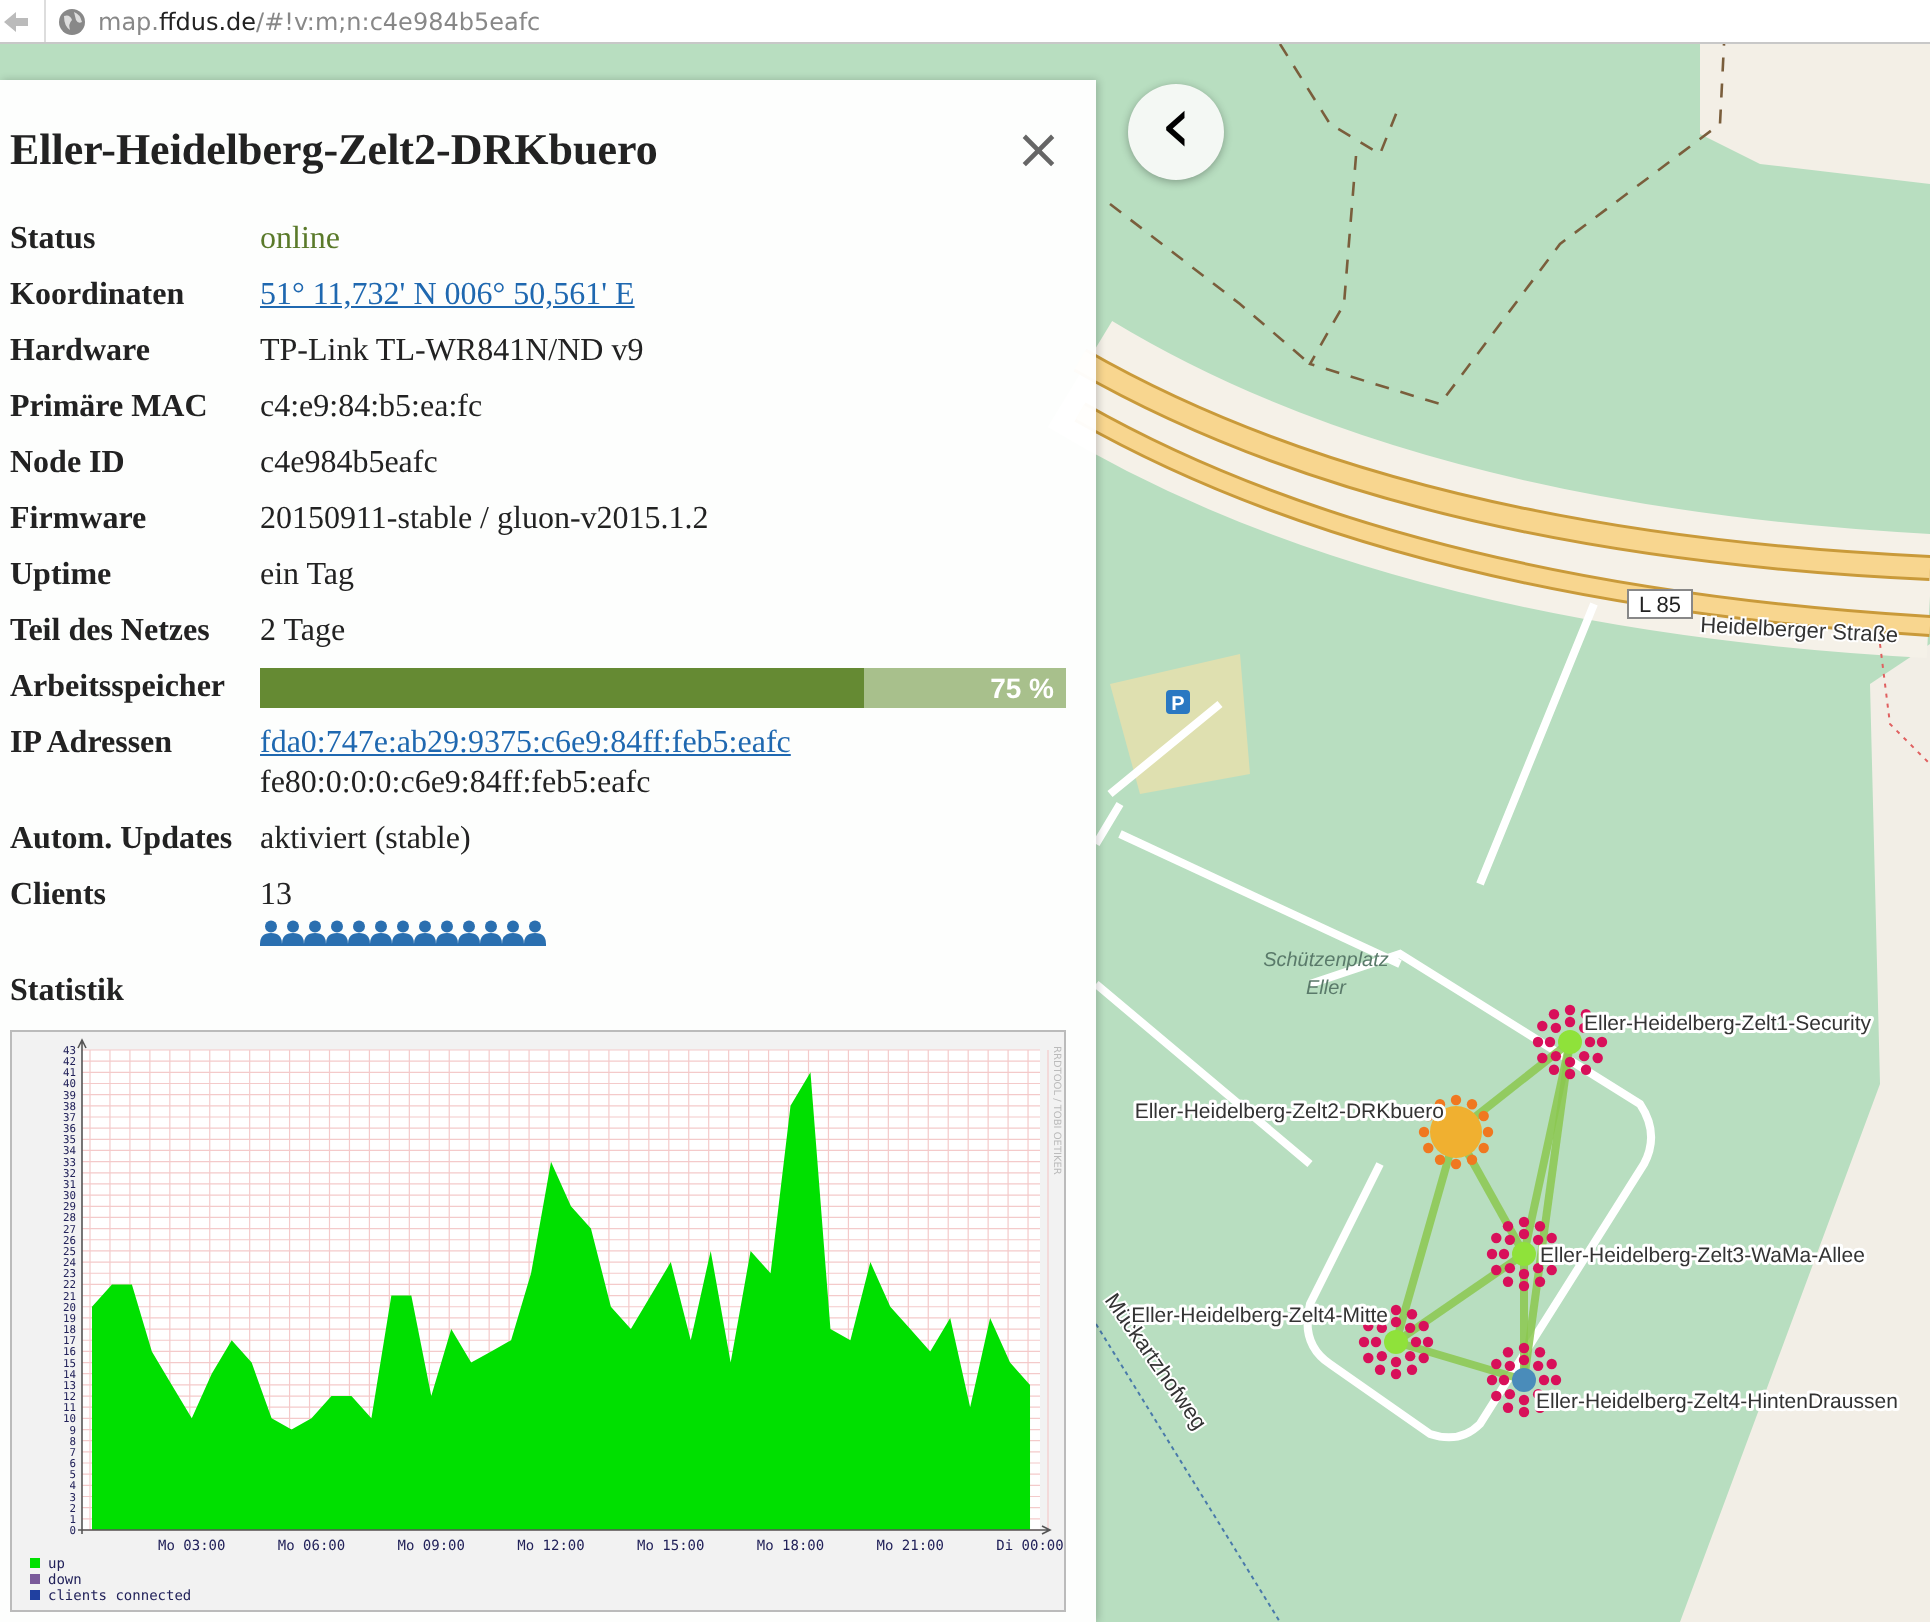 The image size is (1930, 1622). What do you see at coordinates (303, 632) in the screenshot?
I see `field-value: 2 Tage` at bounding box center [303, 632].